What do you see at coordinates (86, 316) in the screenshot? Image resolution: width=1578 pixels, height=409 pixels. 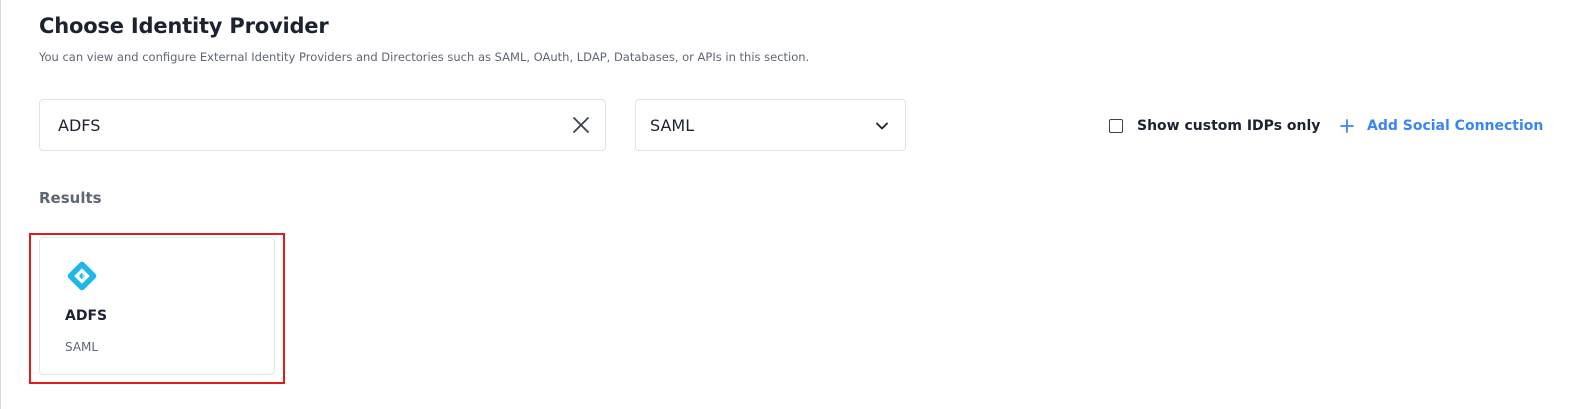 I see `idp-card-name: ADFS` at bounding box center [86, 316].